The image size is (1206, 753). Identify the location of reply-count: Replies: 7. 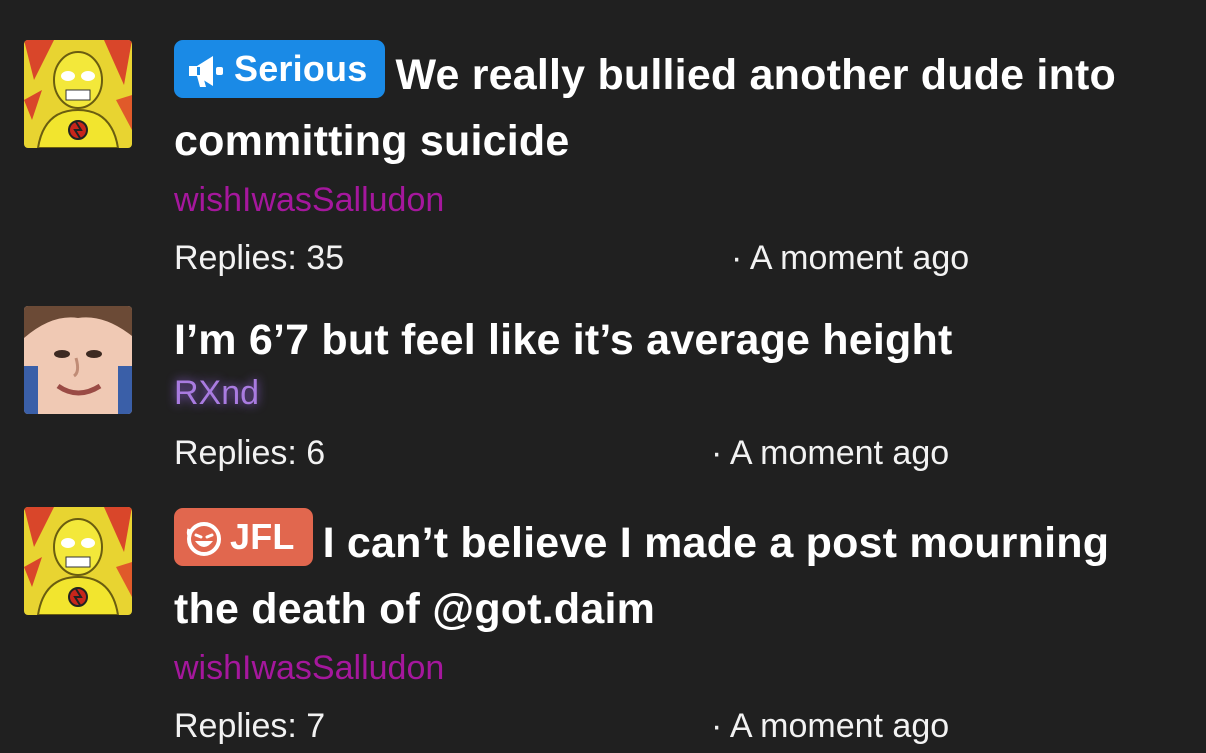
(250, 726).